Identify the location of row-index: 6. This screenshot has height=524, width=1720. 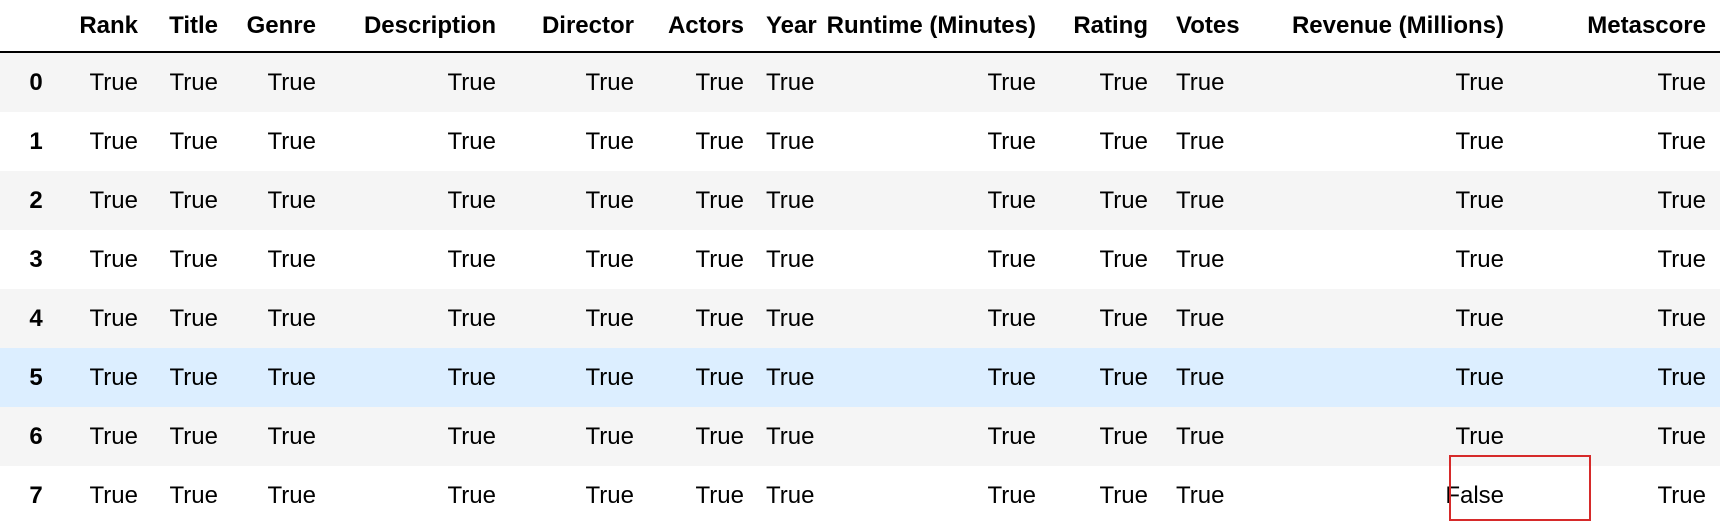
(36, 436).